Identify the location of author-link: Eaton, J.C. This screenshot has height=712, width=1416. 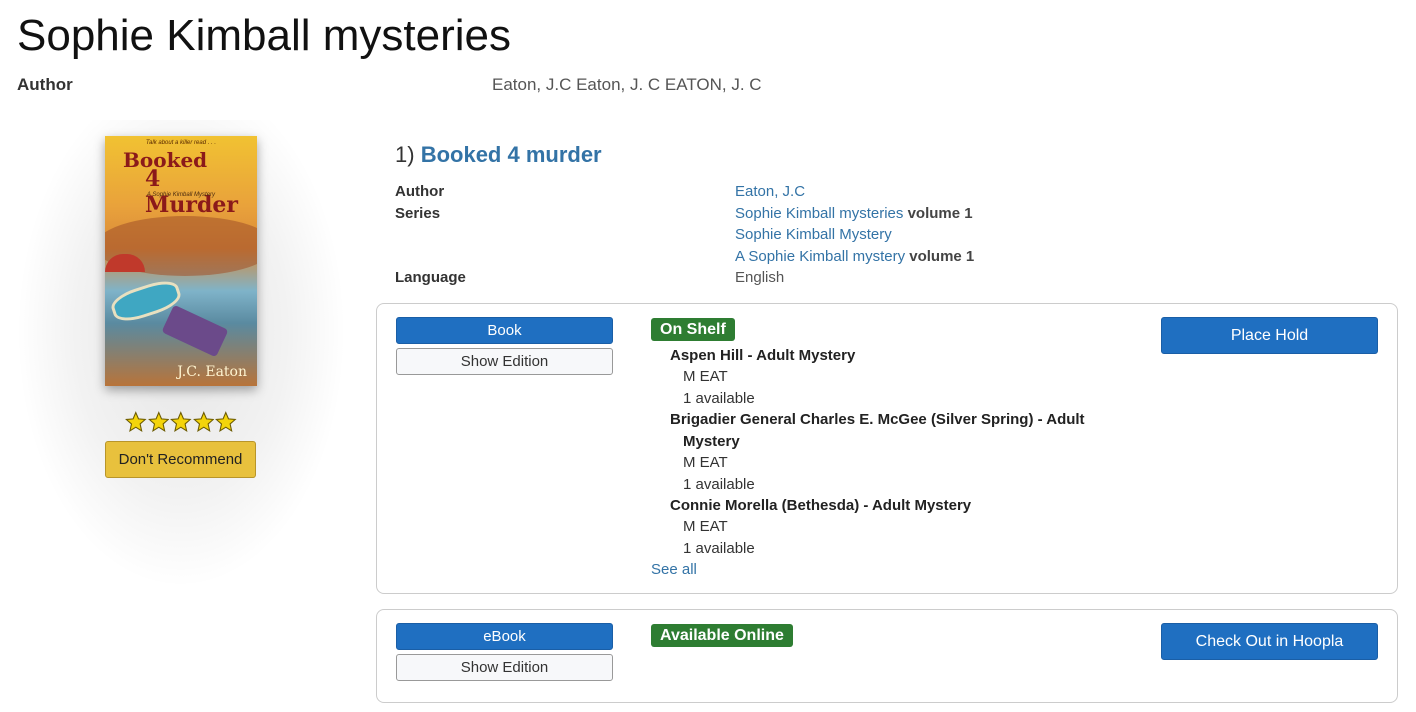
(770, 191).